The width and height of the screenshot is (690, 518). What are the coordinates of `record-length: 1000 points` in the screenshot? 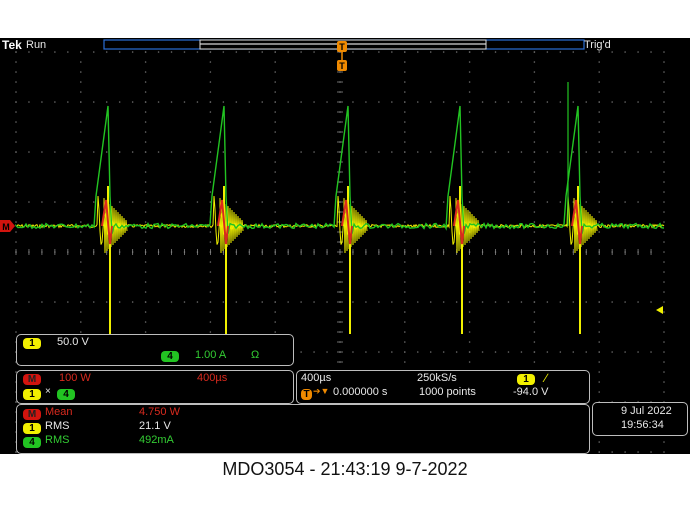 It's located at (447, 392).